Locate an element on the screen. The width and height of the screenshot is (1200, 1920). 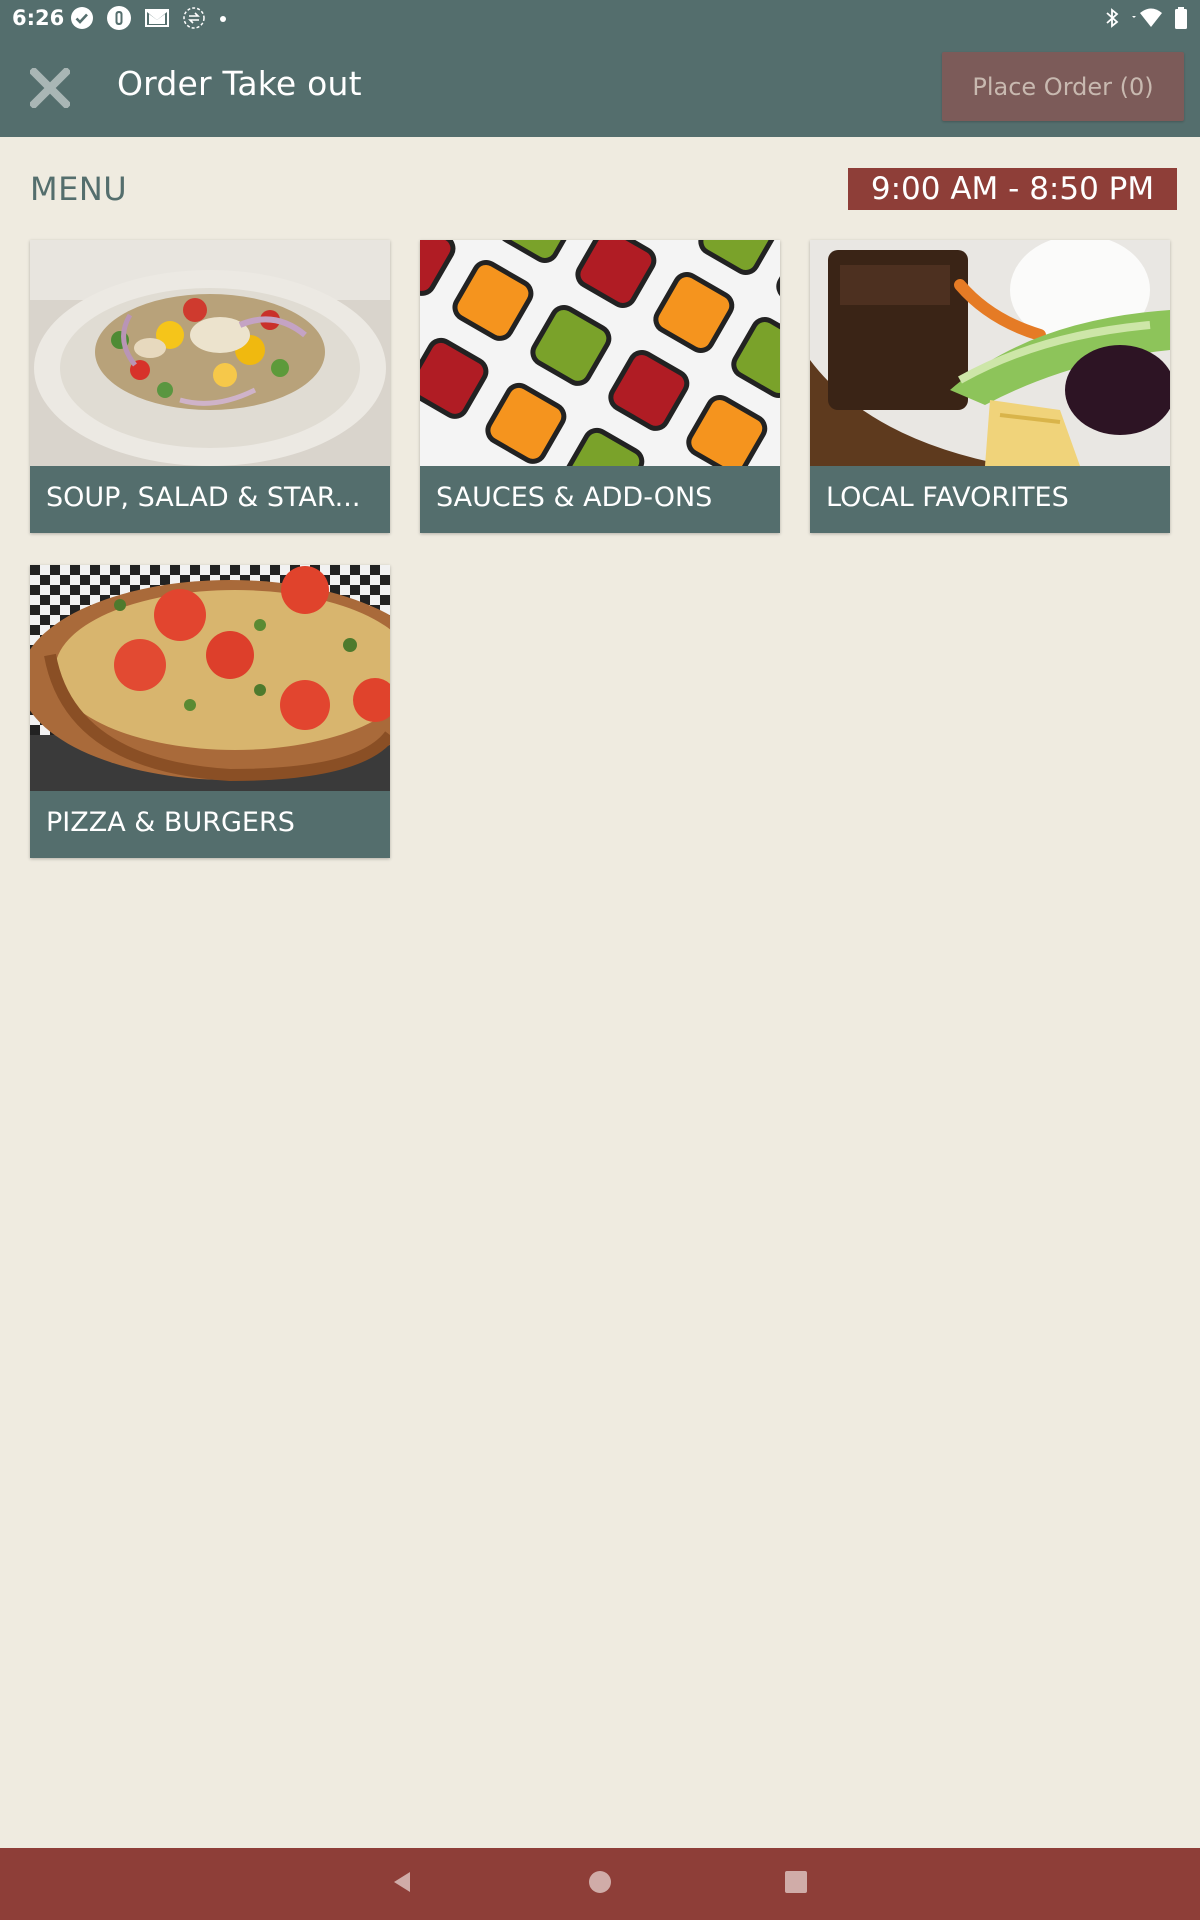
battery-icon is located at coordinates (1181, 18).